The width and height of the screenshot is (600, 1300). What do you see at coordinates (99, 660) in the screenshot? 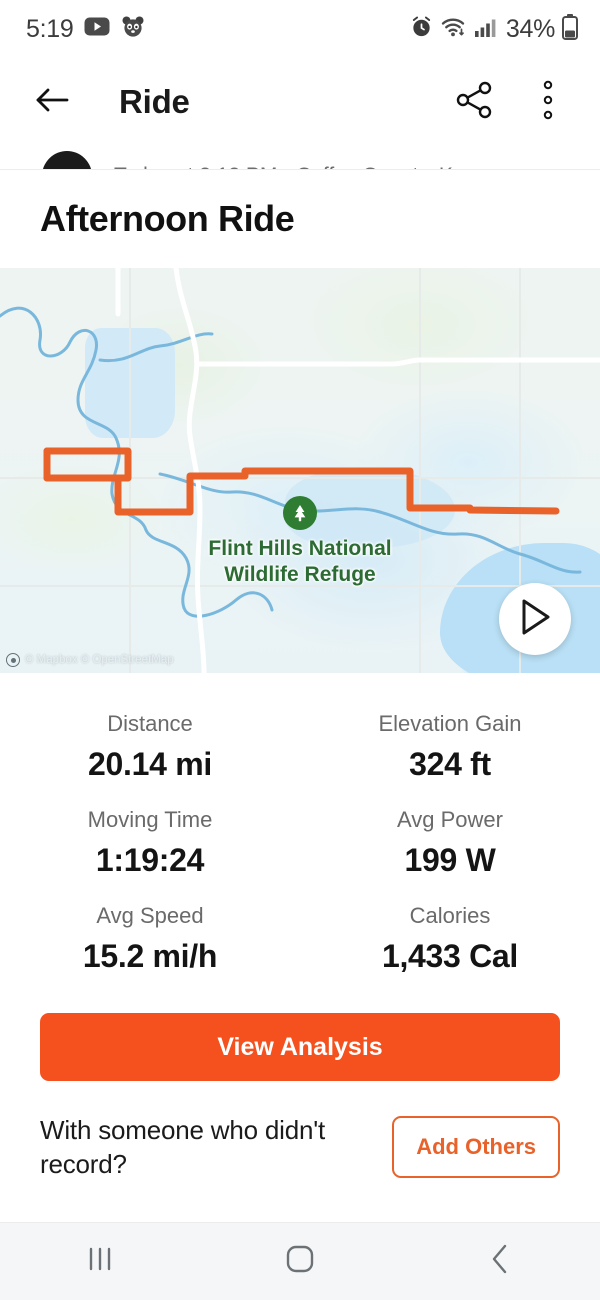
I see `map-attribution-text: © Mapbox © OpenStreetMap` at bounding box center [99, 660].